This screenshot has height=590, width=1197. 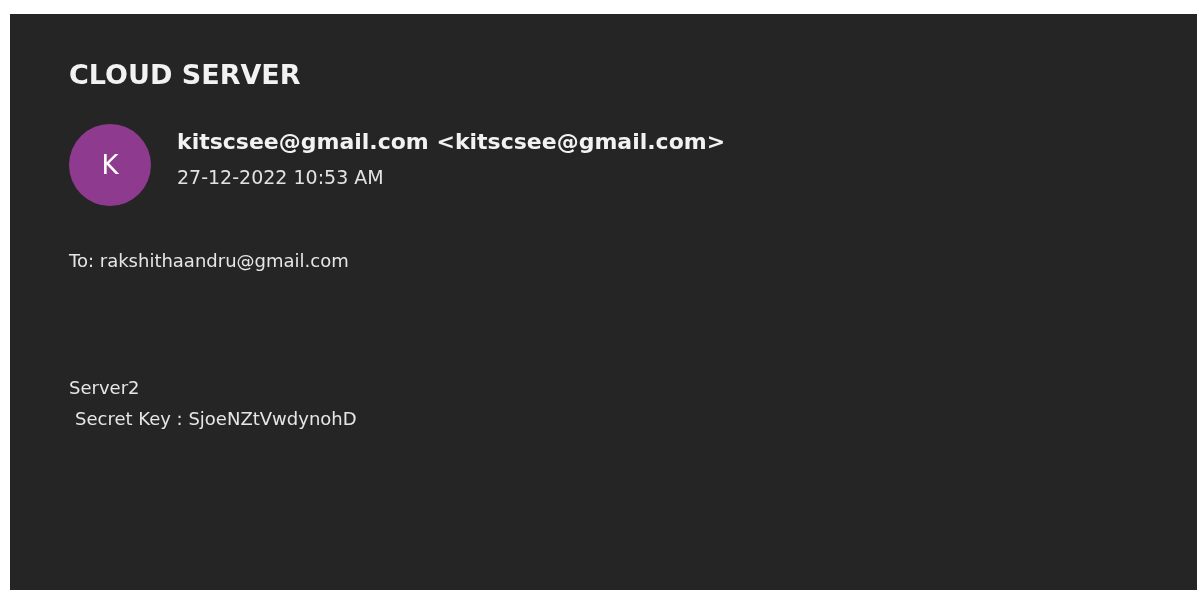 I want to click on body-line: Secret Key : SjoeNZtVwdynohD, so click(x=215, y=418).